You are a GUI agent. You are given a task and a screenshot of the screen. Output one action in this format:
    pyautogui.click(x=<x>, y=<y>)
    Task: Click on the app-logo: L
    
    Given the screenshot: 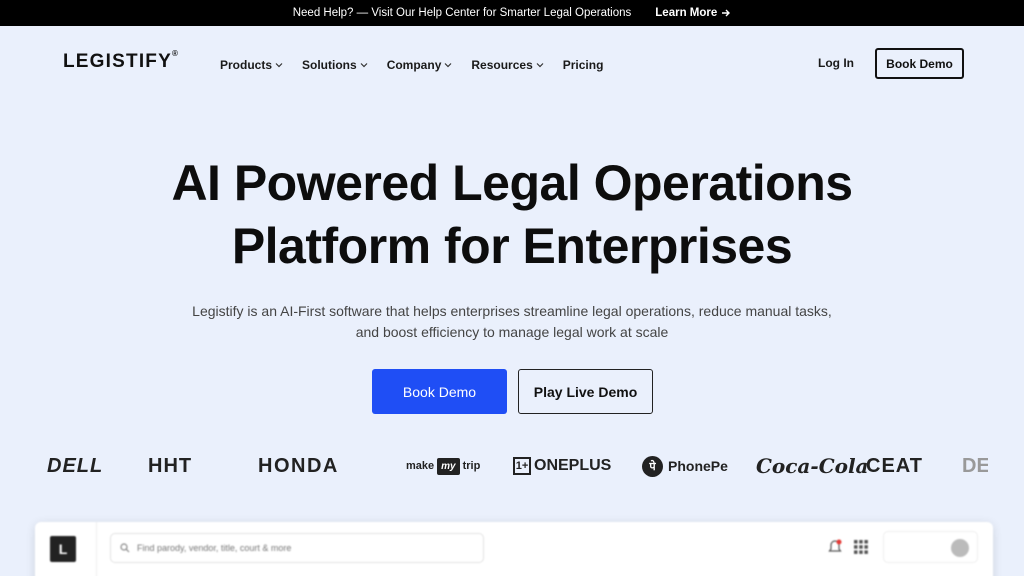 What is the action you would take?
    pyautogui.click(x=63, y=549)
    